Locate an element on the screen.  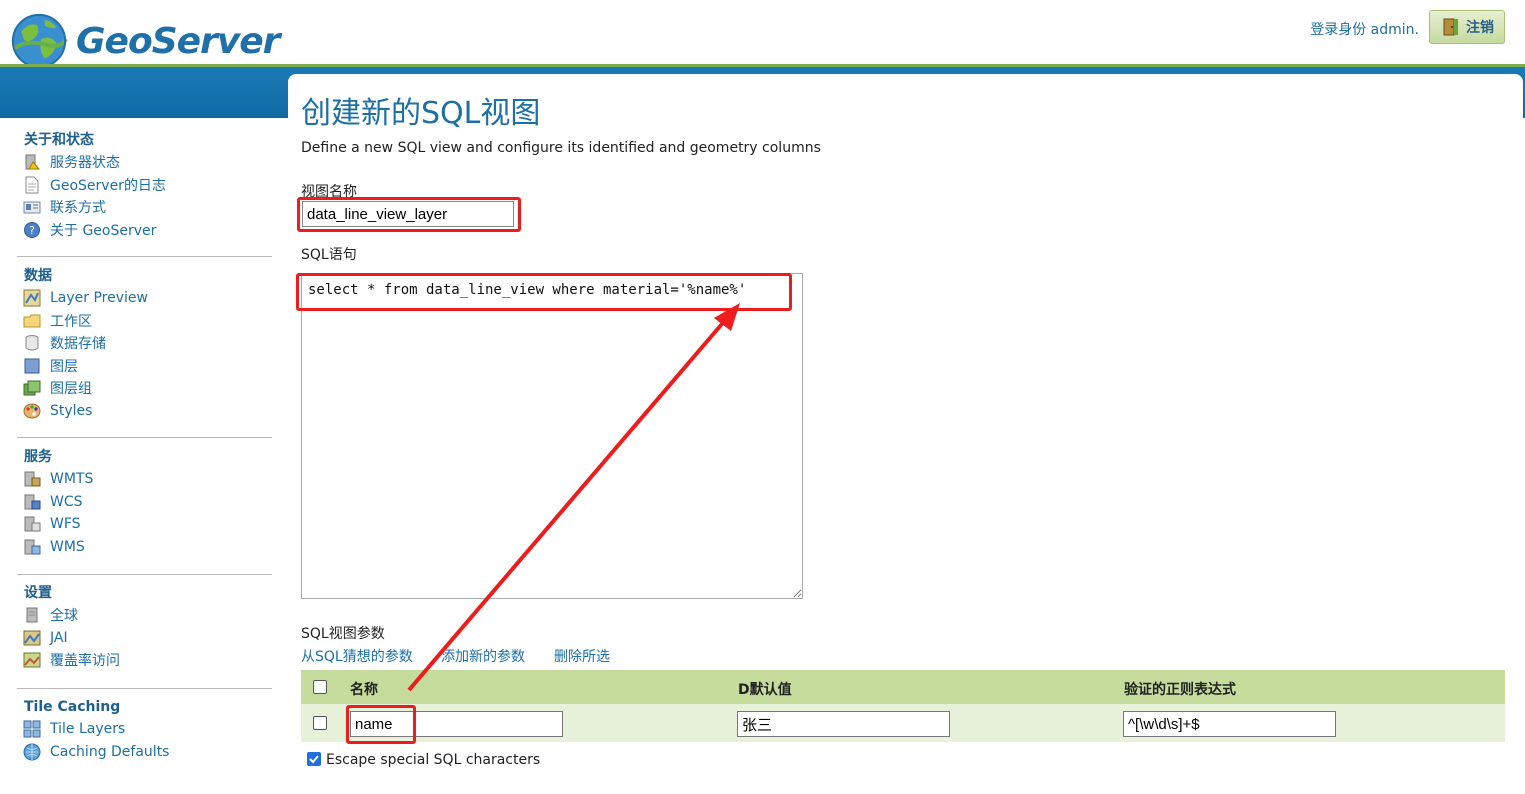
sidebar-item-wmts: WMTS is located at coordinates (144, 479).